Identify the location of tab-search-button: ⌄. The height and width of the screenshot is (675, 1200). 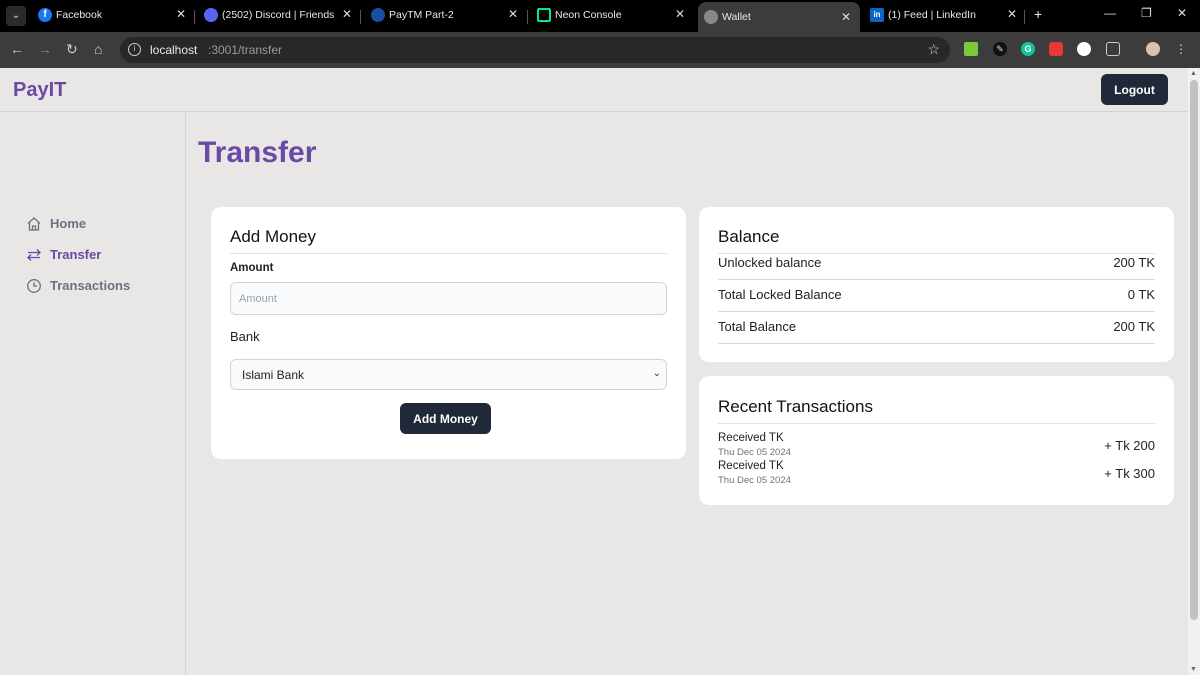
(16, 16).